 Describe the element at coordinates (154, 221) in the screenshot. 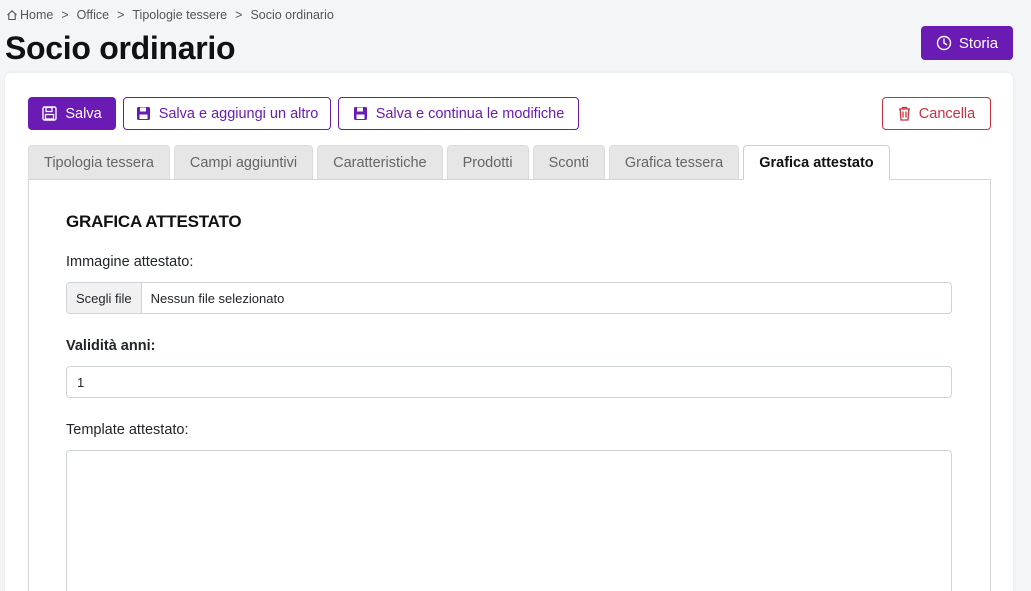

I see `section-title: GRAFICA ATTESTATO` at that location.